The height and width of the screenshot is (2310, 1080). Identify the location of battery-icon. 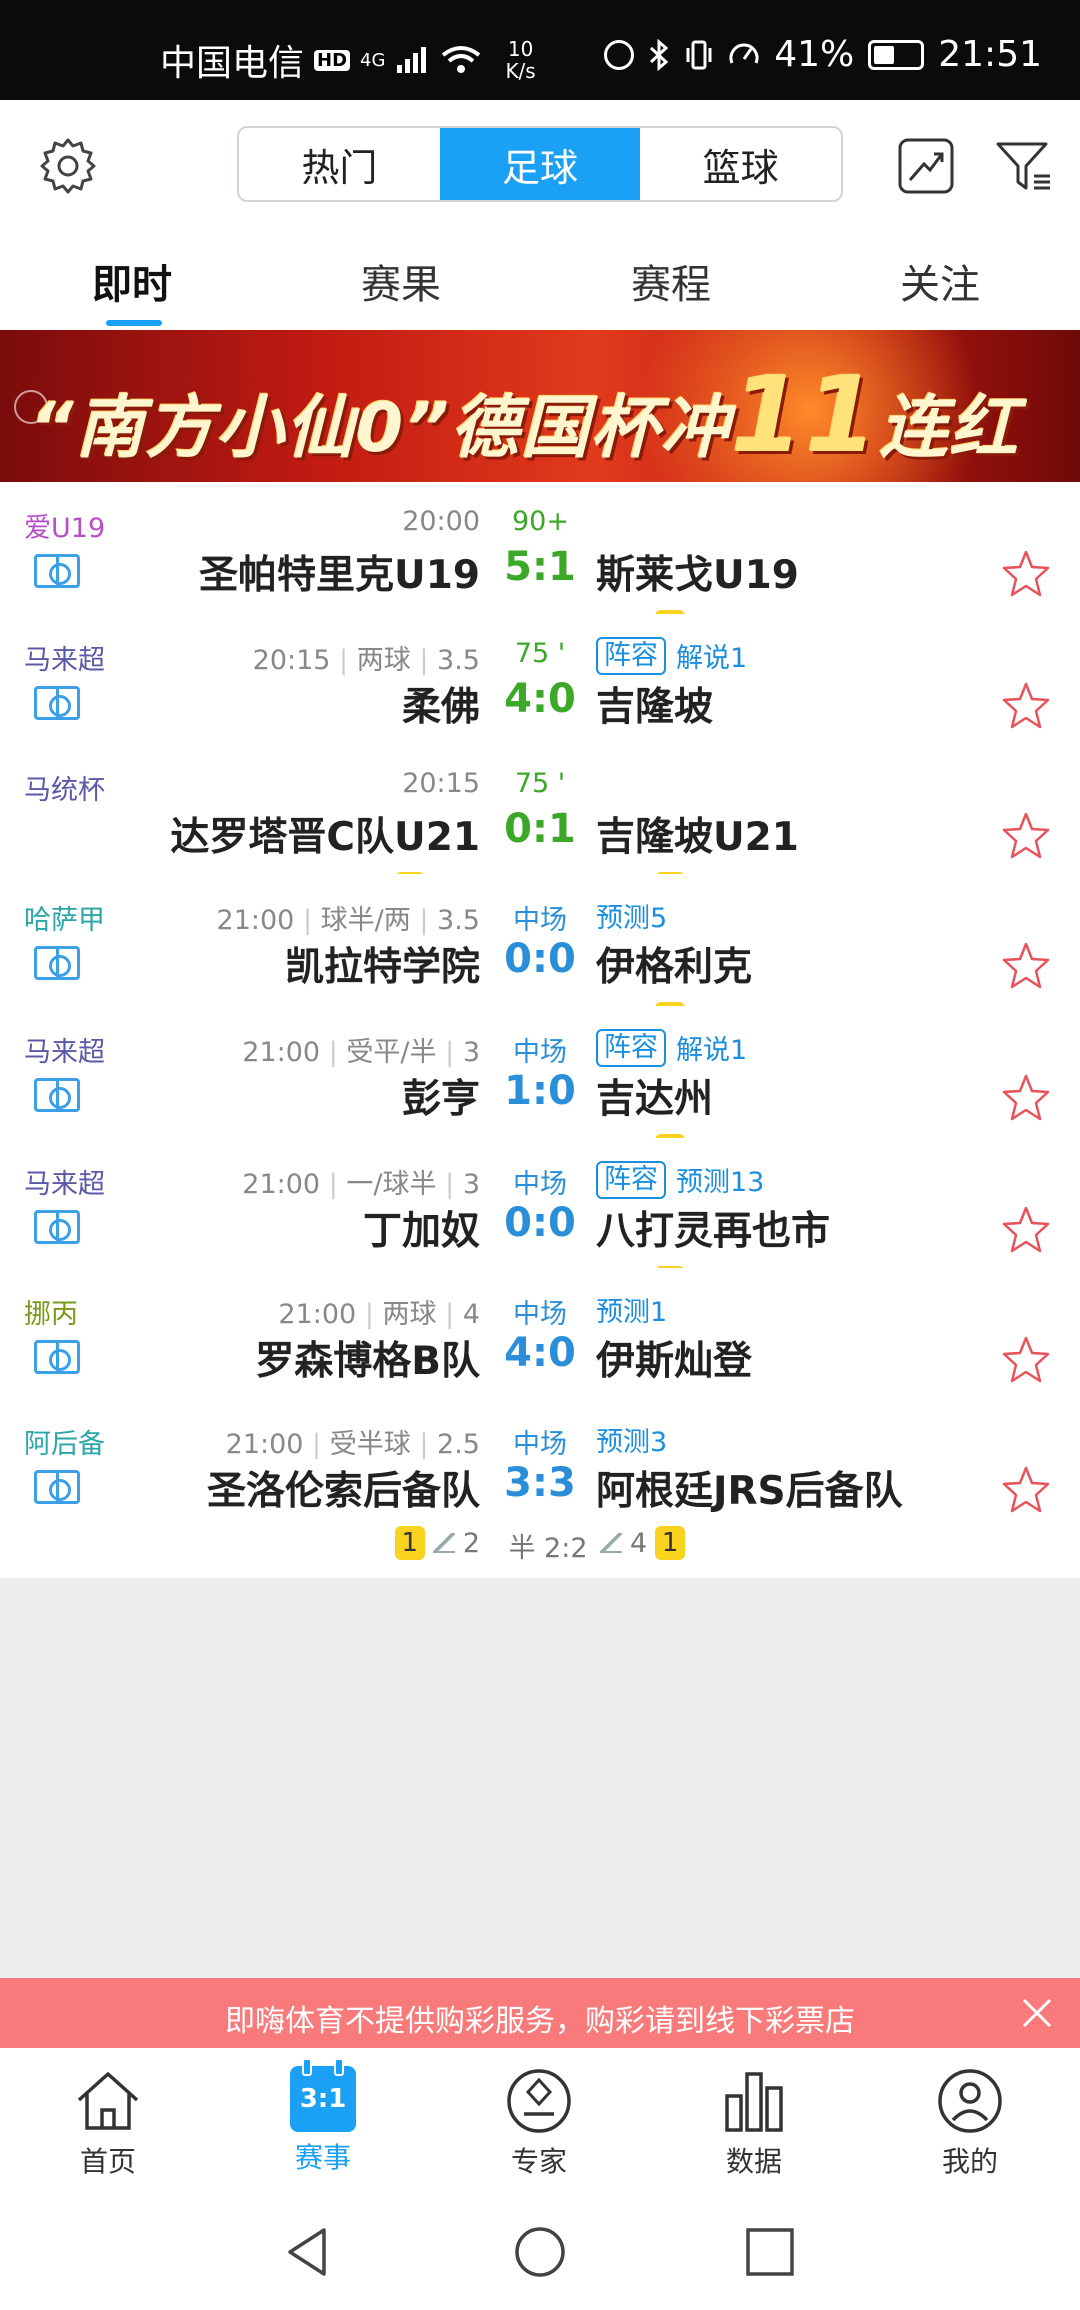
(896, 54).